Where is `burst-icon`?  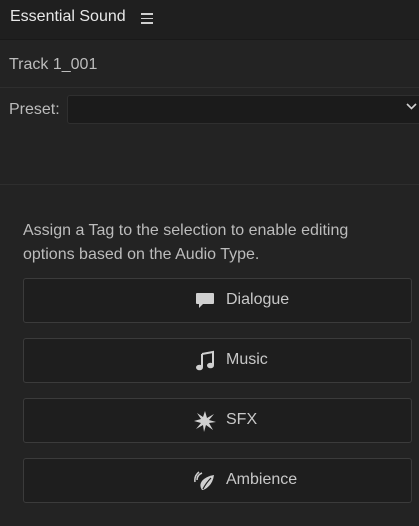 burst-icon is located at coordinates (205, 421).